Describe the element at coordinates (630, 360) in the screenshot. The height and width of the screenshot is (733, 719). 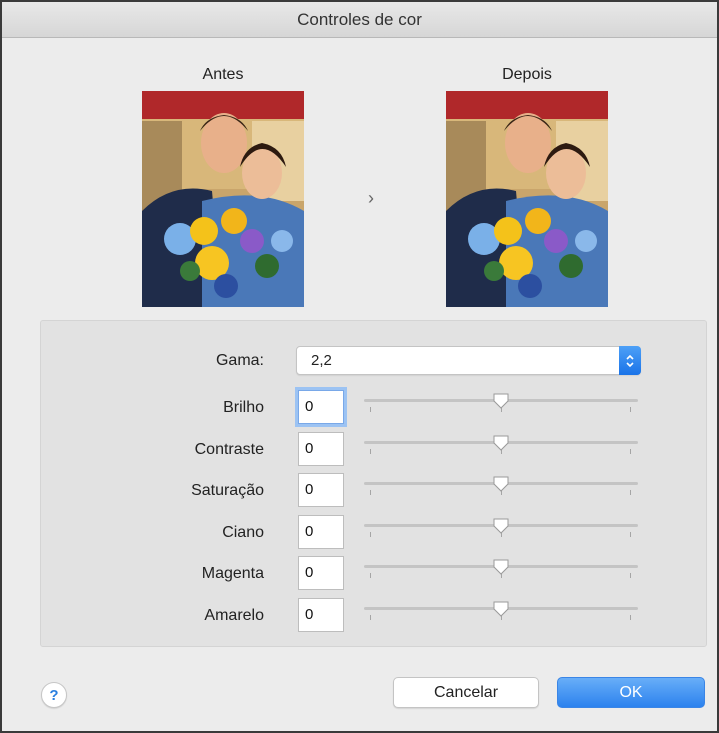
I see `up-down-chevron-icon` at that location.